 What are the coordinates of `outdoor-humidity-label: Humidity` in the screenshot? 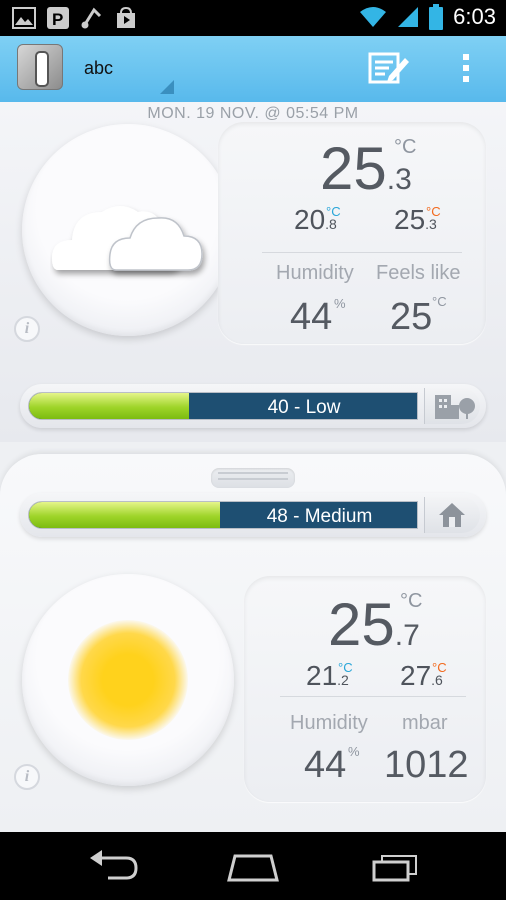 It's located at (315, 273).